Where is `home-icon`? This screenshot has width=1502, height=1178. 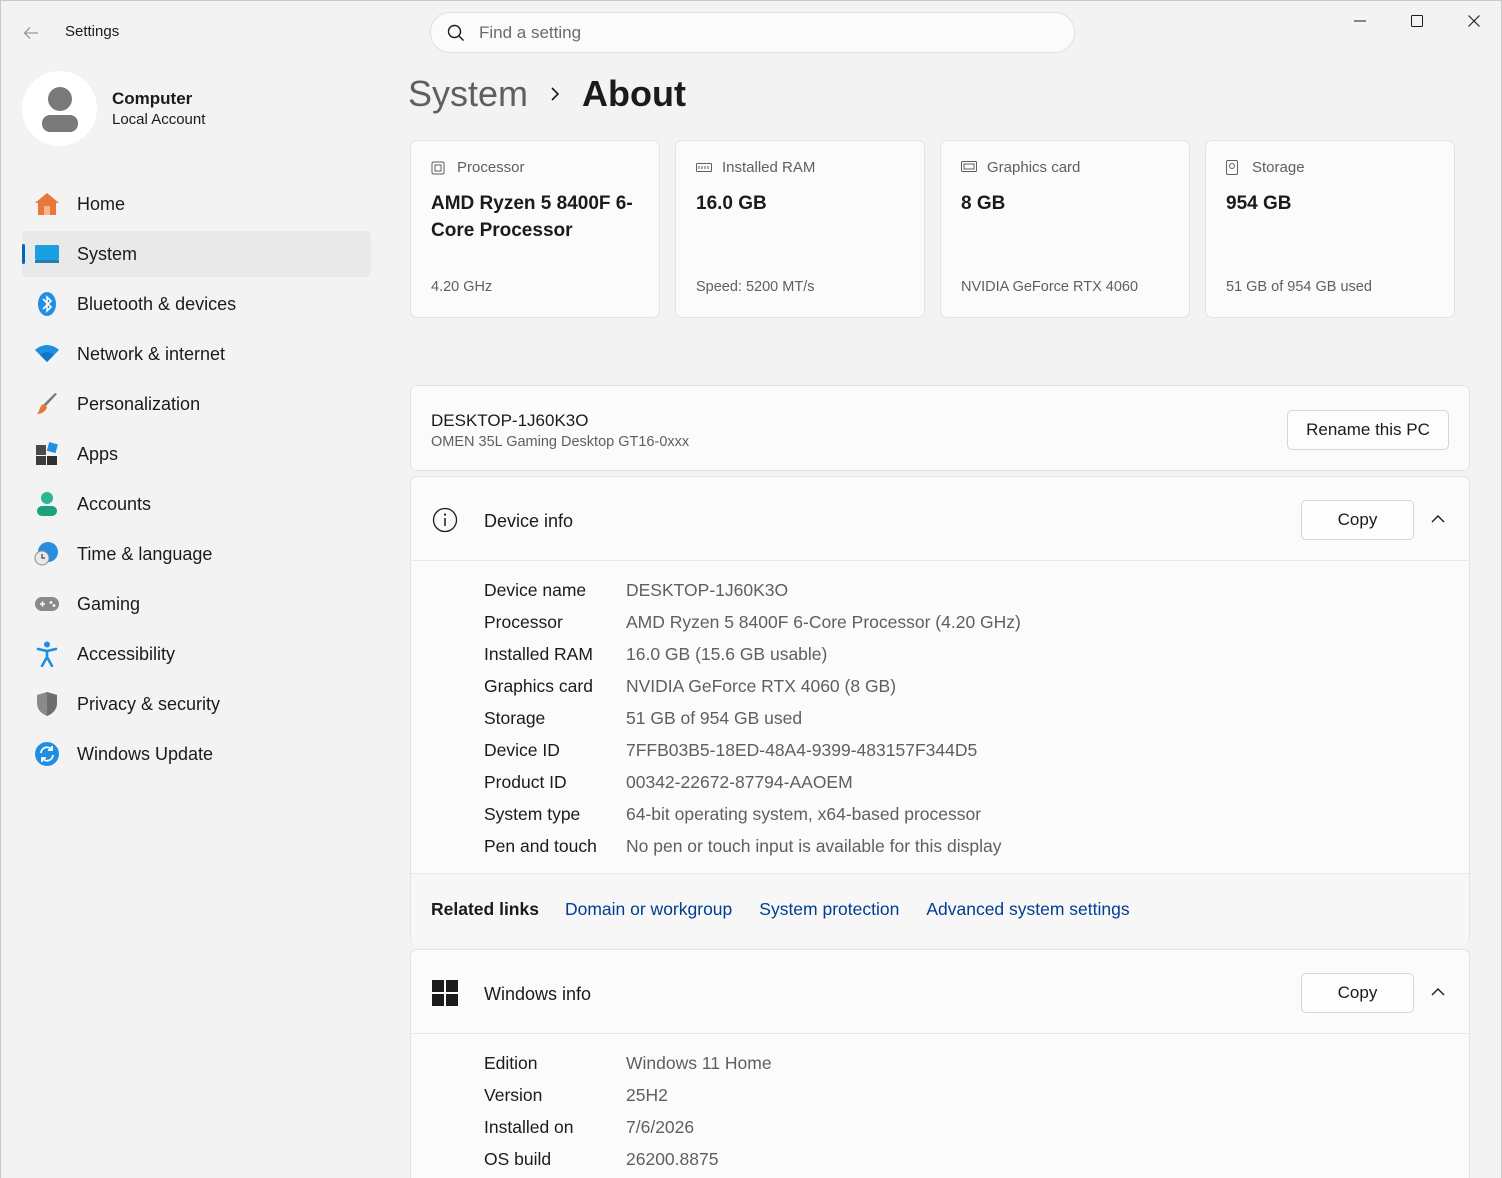 home-icon is located at coordinates (47, 204).